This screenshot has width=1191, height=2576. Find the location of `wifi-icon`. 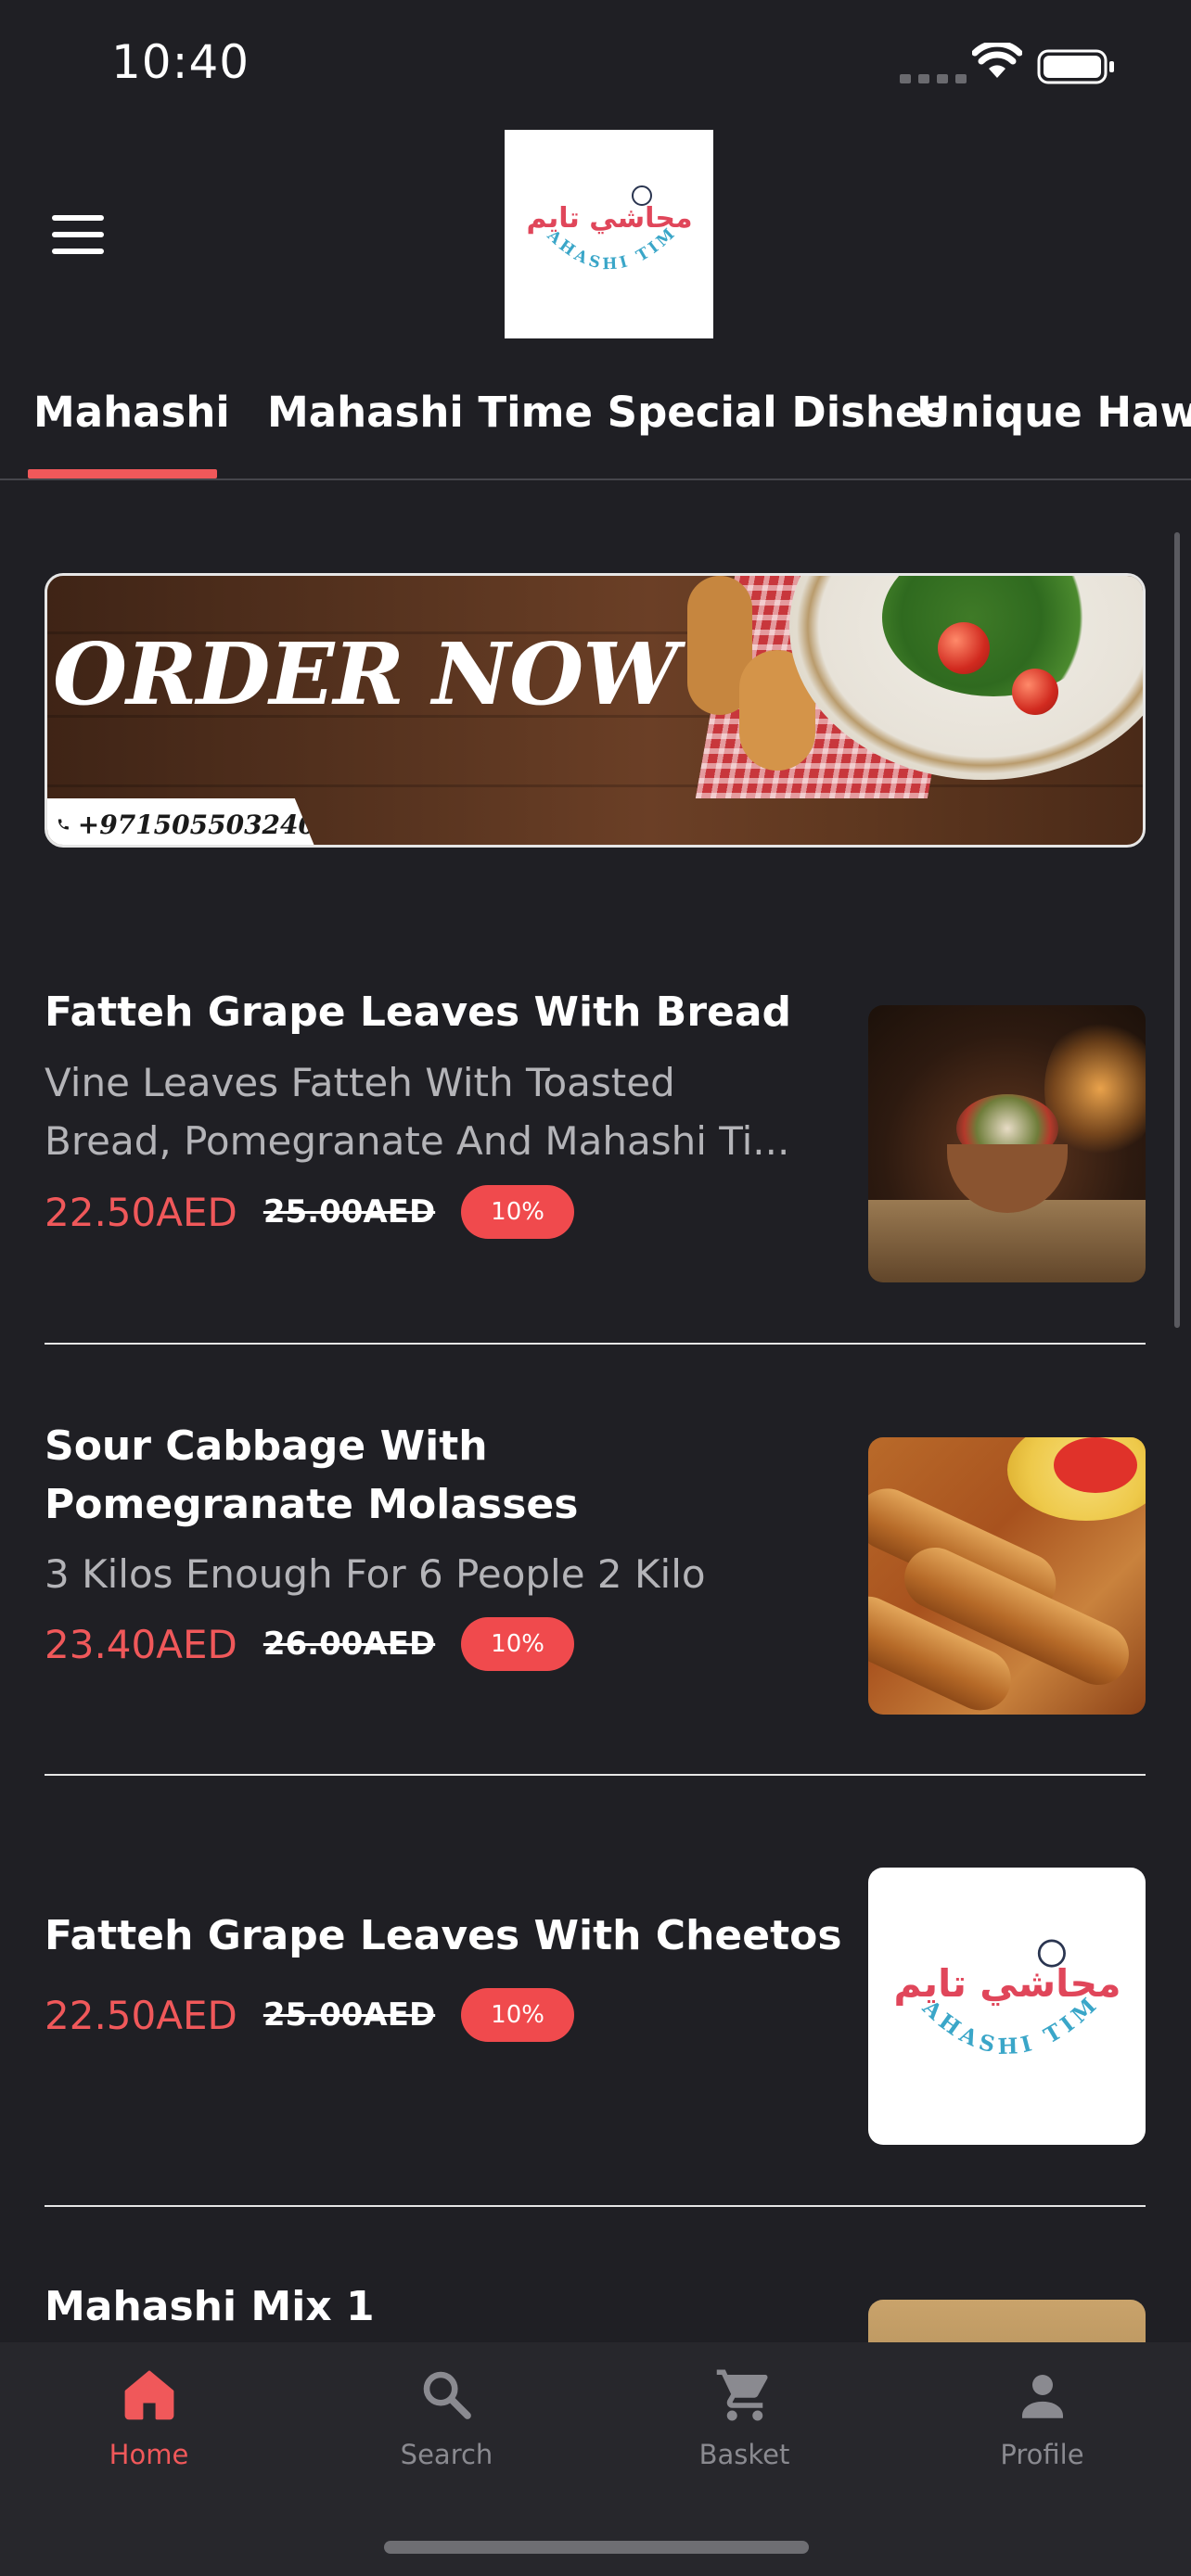

wifi-icon is located at coordinates (997, 61).